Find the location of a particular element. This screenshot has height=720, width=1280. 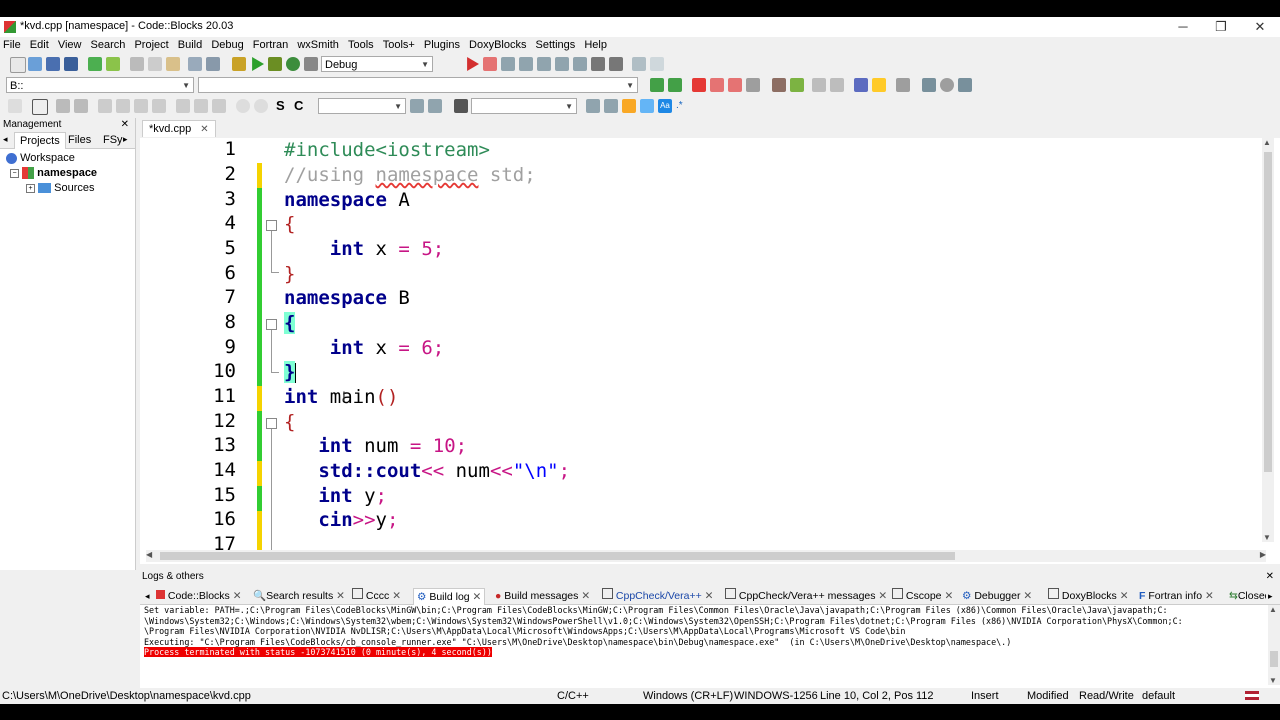

scroll-up-icon: ▲ is located at coordinates (1273, 609).